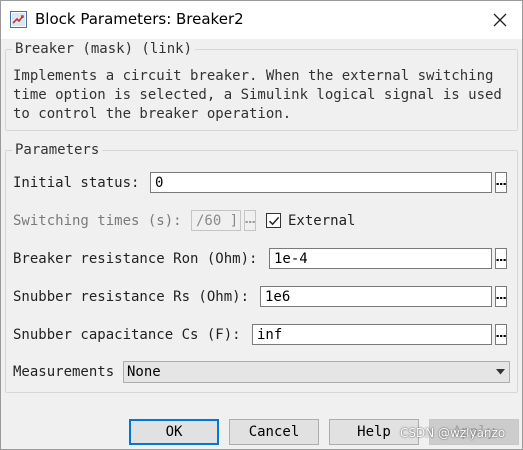 The width and height of the screenshot is (523, 450). Describe the element at coordinates (135, 259) in the screenshot. I see `ron-label: Breaker resistance Ron (Ohm):` at that location.